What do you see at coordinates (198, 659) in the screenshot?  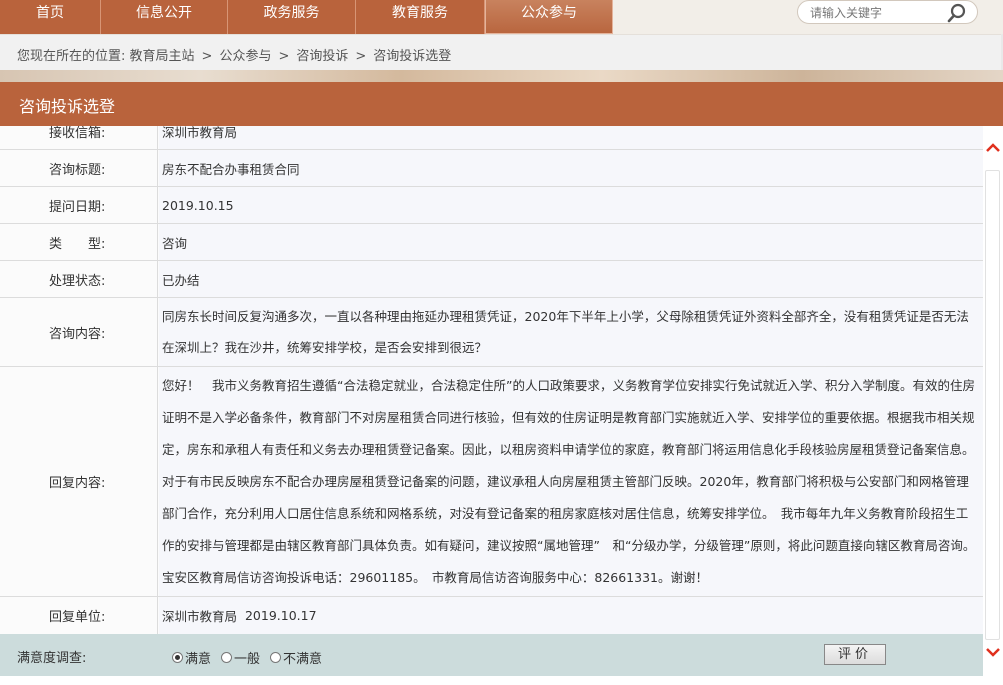 I see `option-satisfied-label: 满意` at bounding box center [198, 659].